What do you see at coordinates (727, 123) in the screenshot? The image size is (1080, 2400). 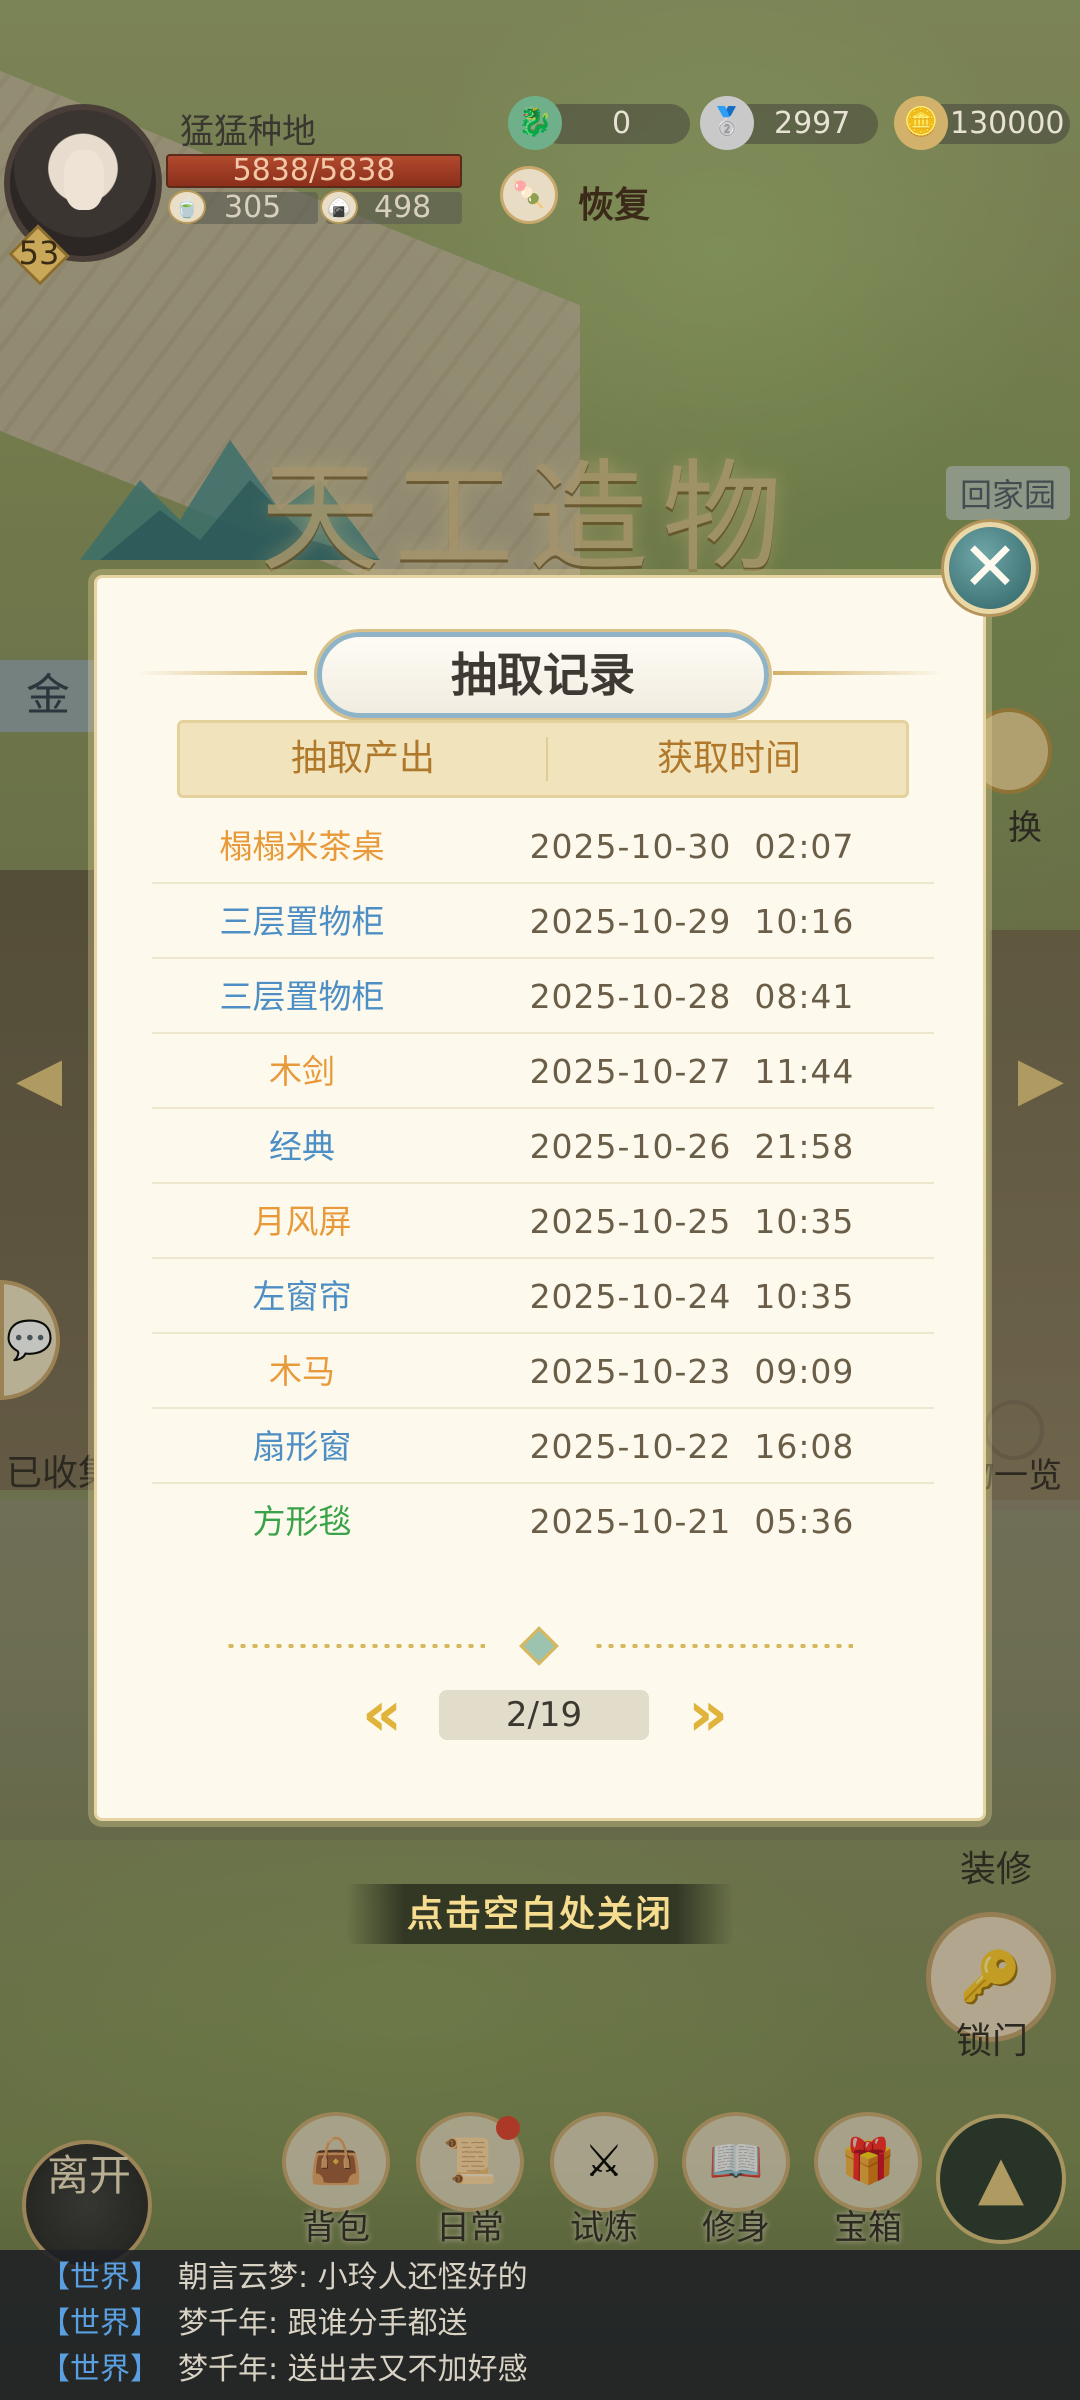 I see `silver-icon: 🥈` at bounding box center [727, 123].